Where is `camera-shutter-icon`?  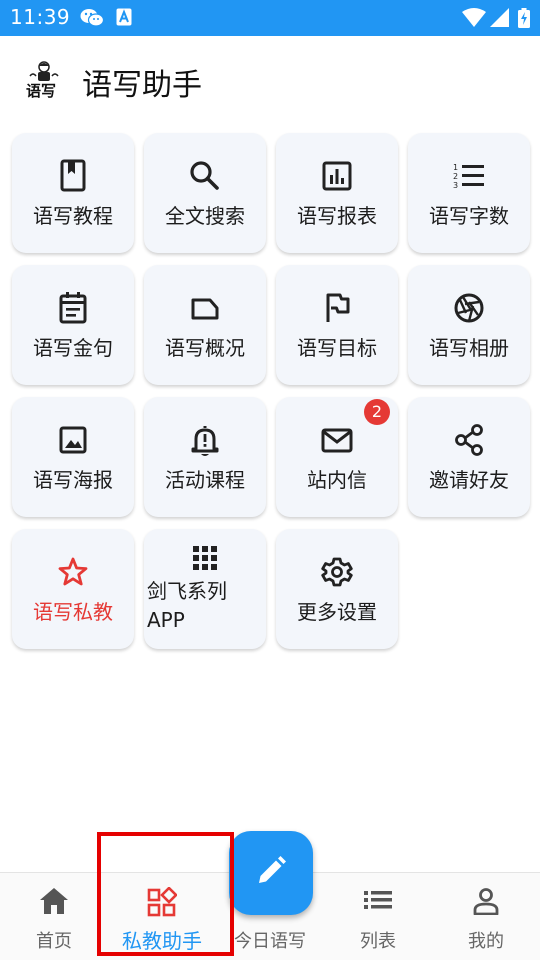 camera-shutter-icon is located at coordinates (469, 308).